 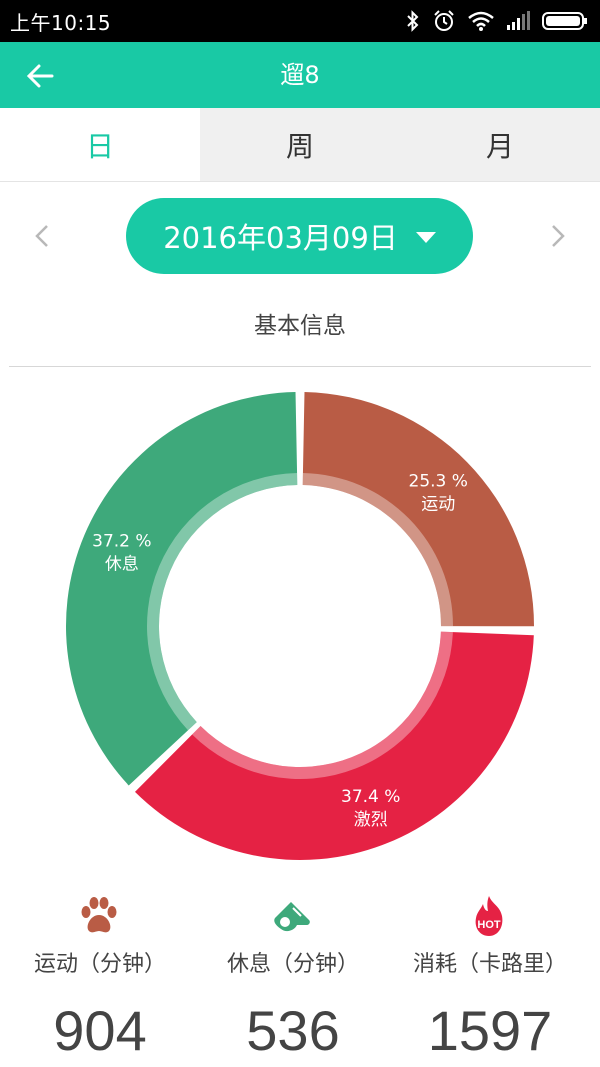 I want to click on stat-label: 休息（分钟）, so click(x=292, y=964).